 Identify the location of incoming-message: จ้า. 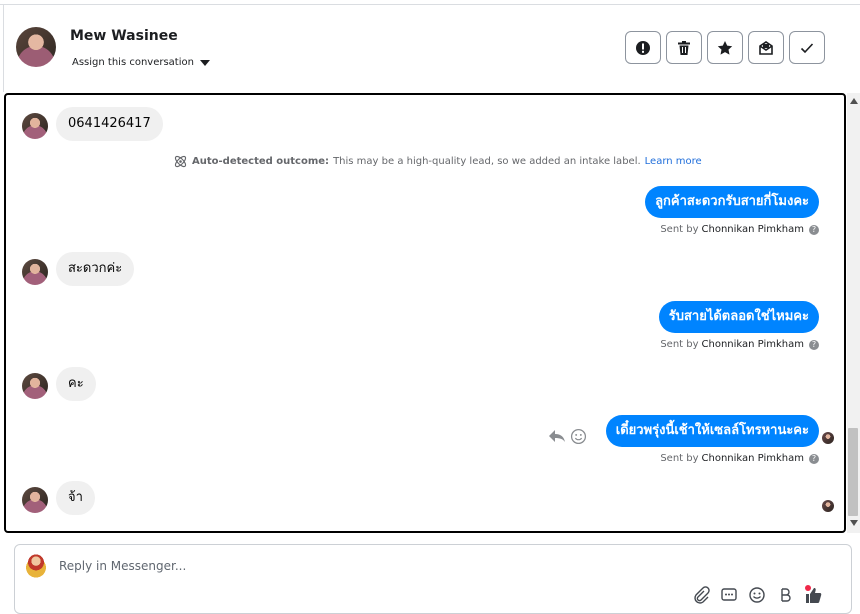
(75, 498).